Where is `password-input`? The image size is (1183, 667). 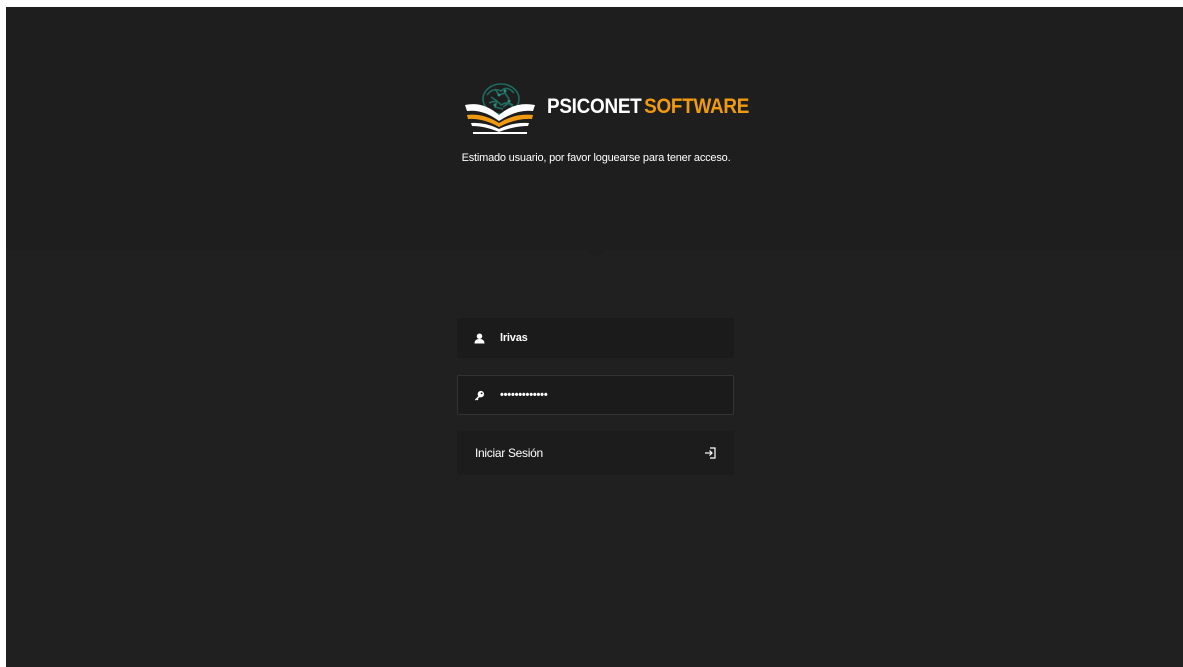 password-input is located at coordinates (610, 395).